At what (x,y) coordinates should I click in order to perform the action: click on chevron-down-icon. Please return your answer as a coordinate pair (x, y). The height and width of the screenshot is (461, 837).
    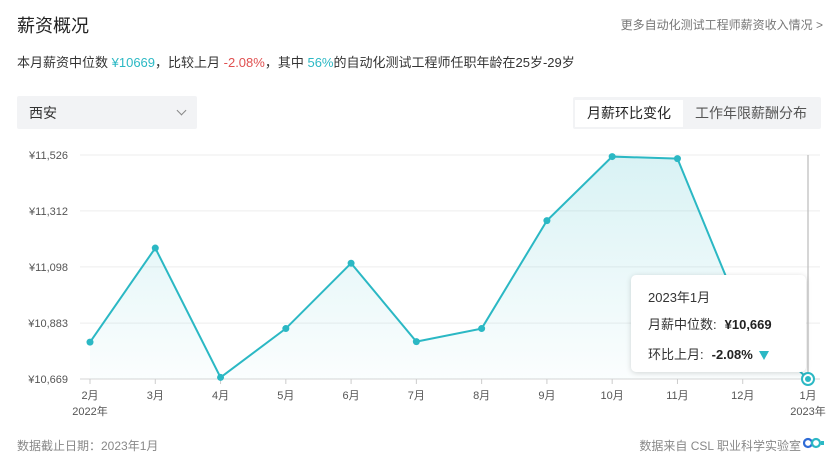
    Looking at the image, I should click on (181, 110).